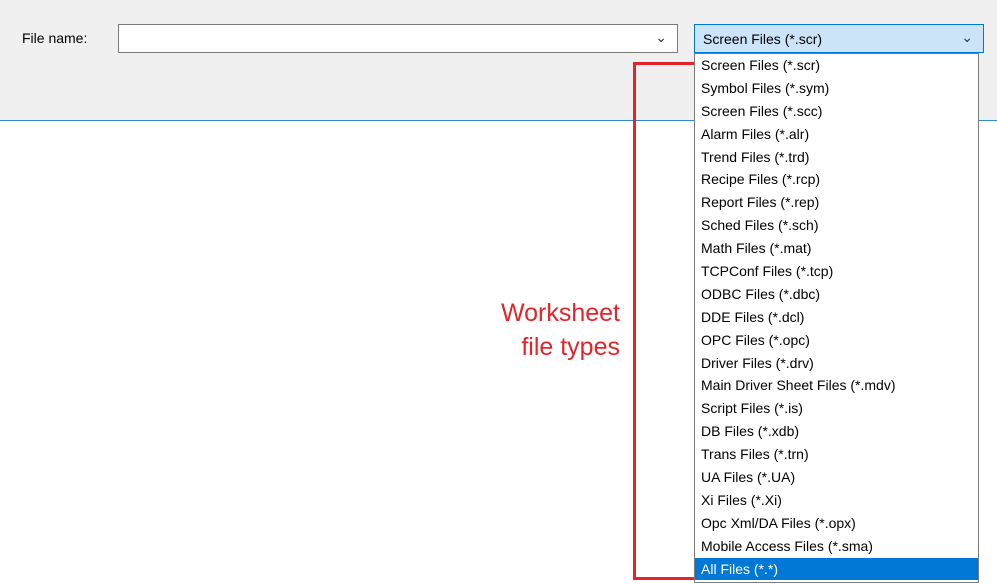 The width and height of the screenshot is (997, 584). Describe the element at coordinates (762, 39) in the screenshot. I see `file-type-selected: Screen Files (*.scr)` at that location.